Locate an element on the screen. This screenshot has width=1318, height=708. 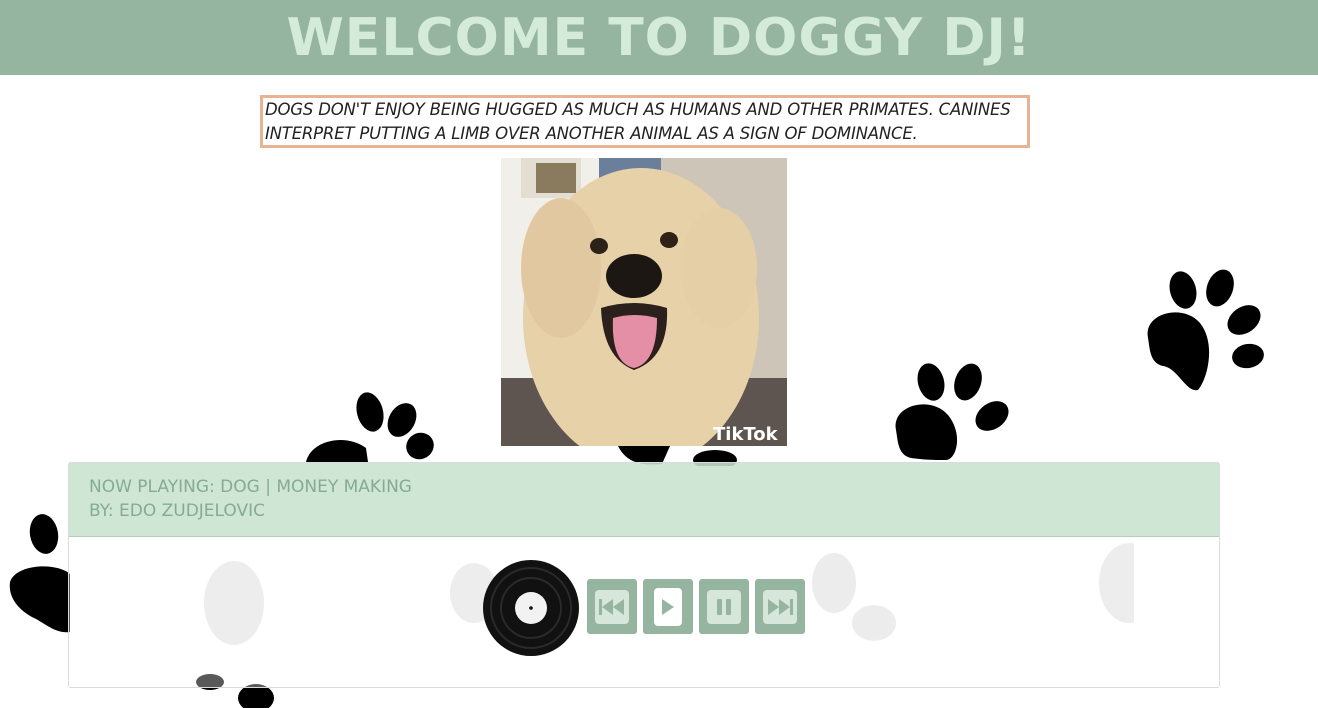
tiktok-watermark: TikTok is located at coordinates (746, 434).